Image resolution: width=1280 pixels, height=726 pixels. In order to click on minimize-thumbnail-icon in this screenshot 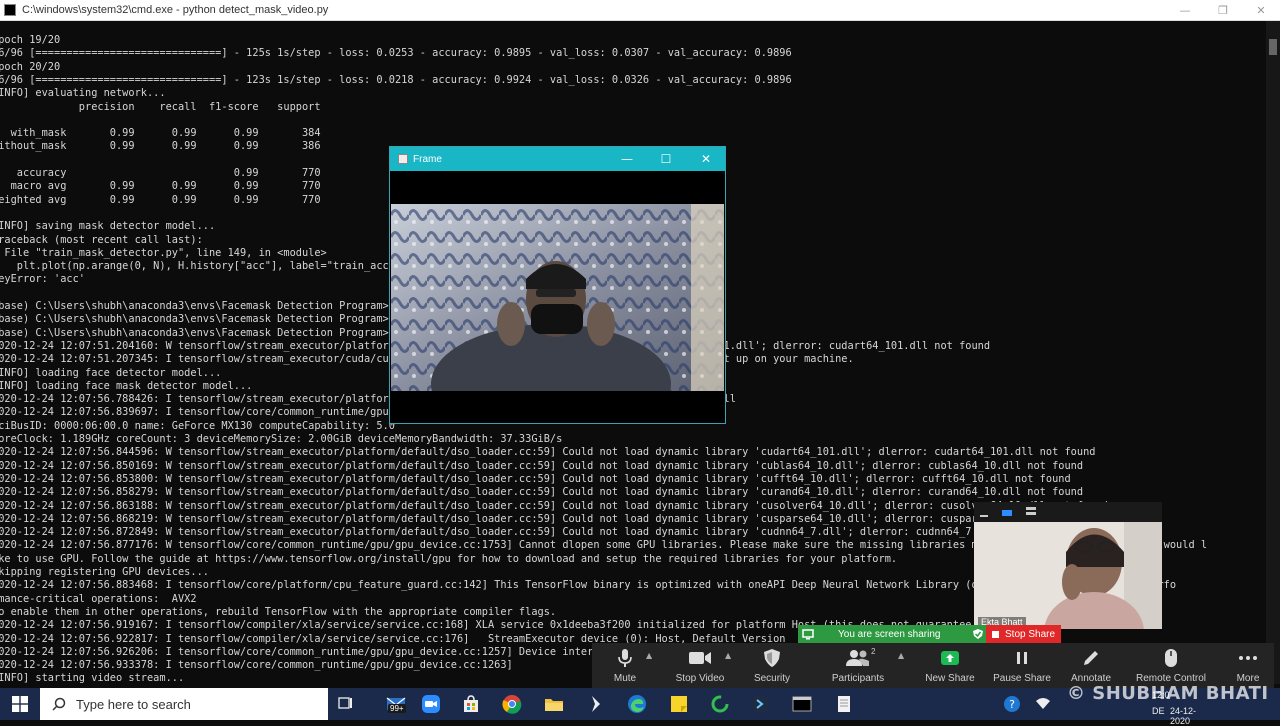, I will do `click(984, 516)`.